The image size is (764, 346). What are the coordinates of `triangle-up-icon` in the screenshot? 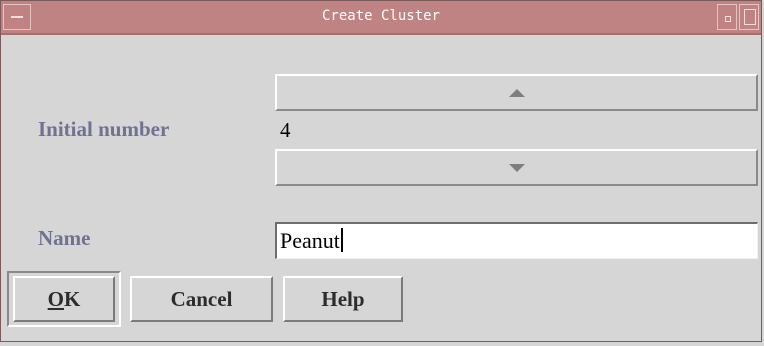 It's located at (516, 93).